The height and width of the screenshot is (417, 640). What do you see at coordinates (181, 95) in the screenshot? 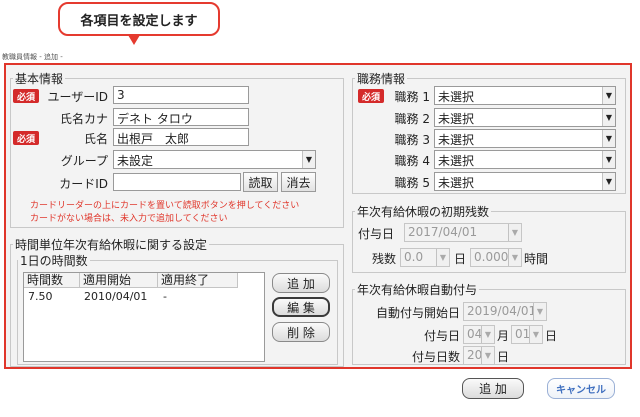
I see `user-id-input: 3` at bounding box center [181, 95].